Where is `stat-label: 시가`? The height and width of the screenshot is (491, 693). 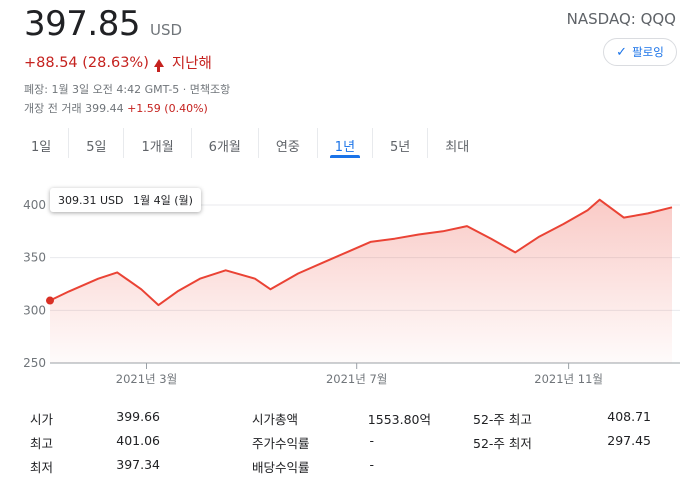 stat-label: 시가 is located at coordinates (42, 419).